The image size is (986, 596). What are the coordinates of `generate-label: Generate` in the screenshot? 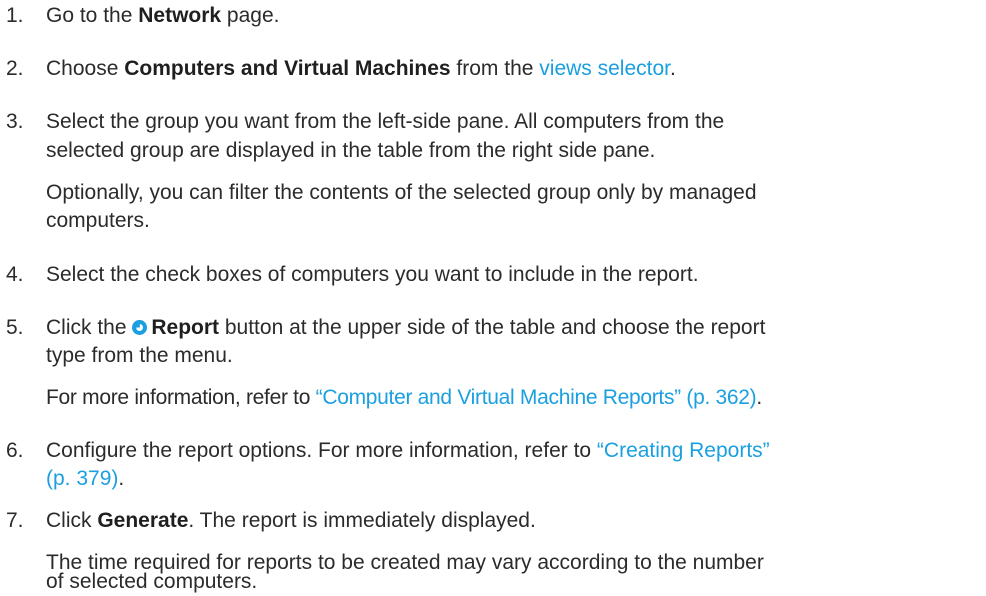 It's located at (143, 520).